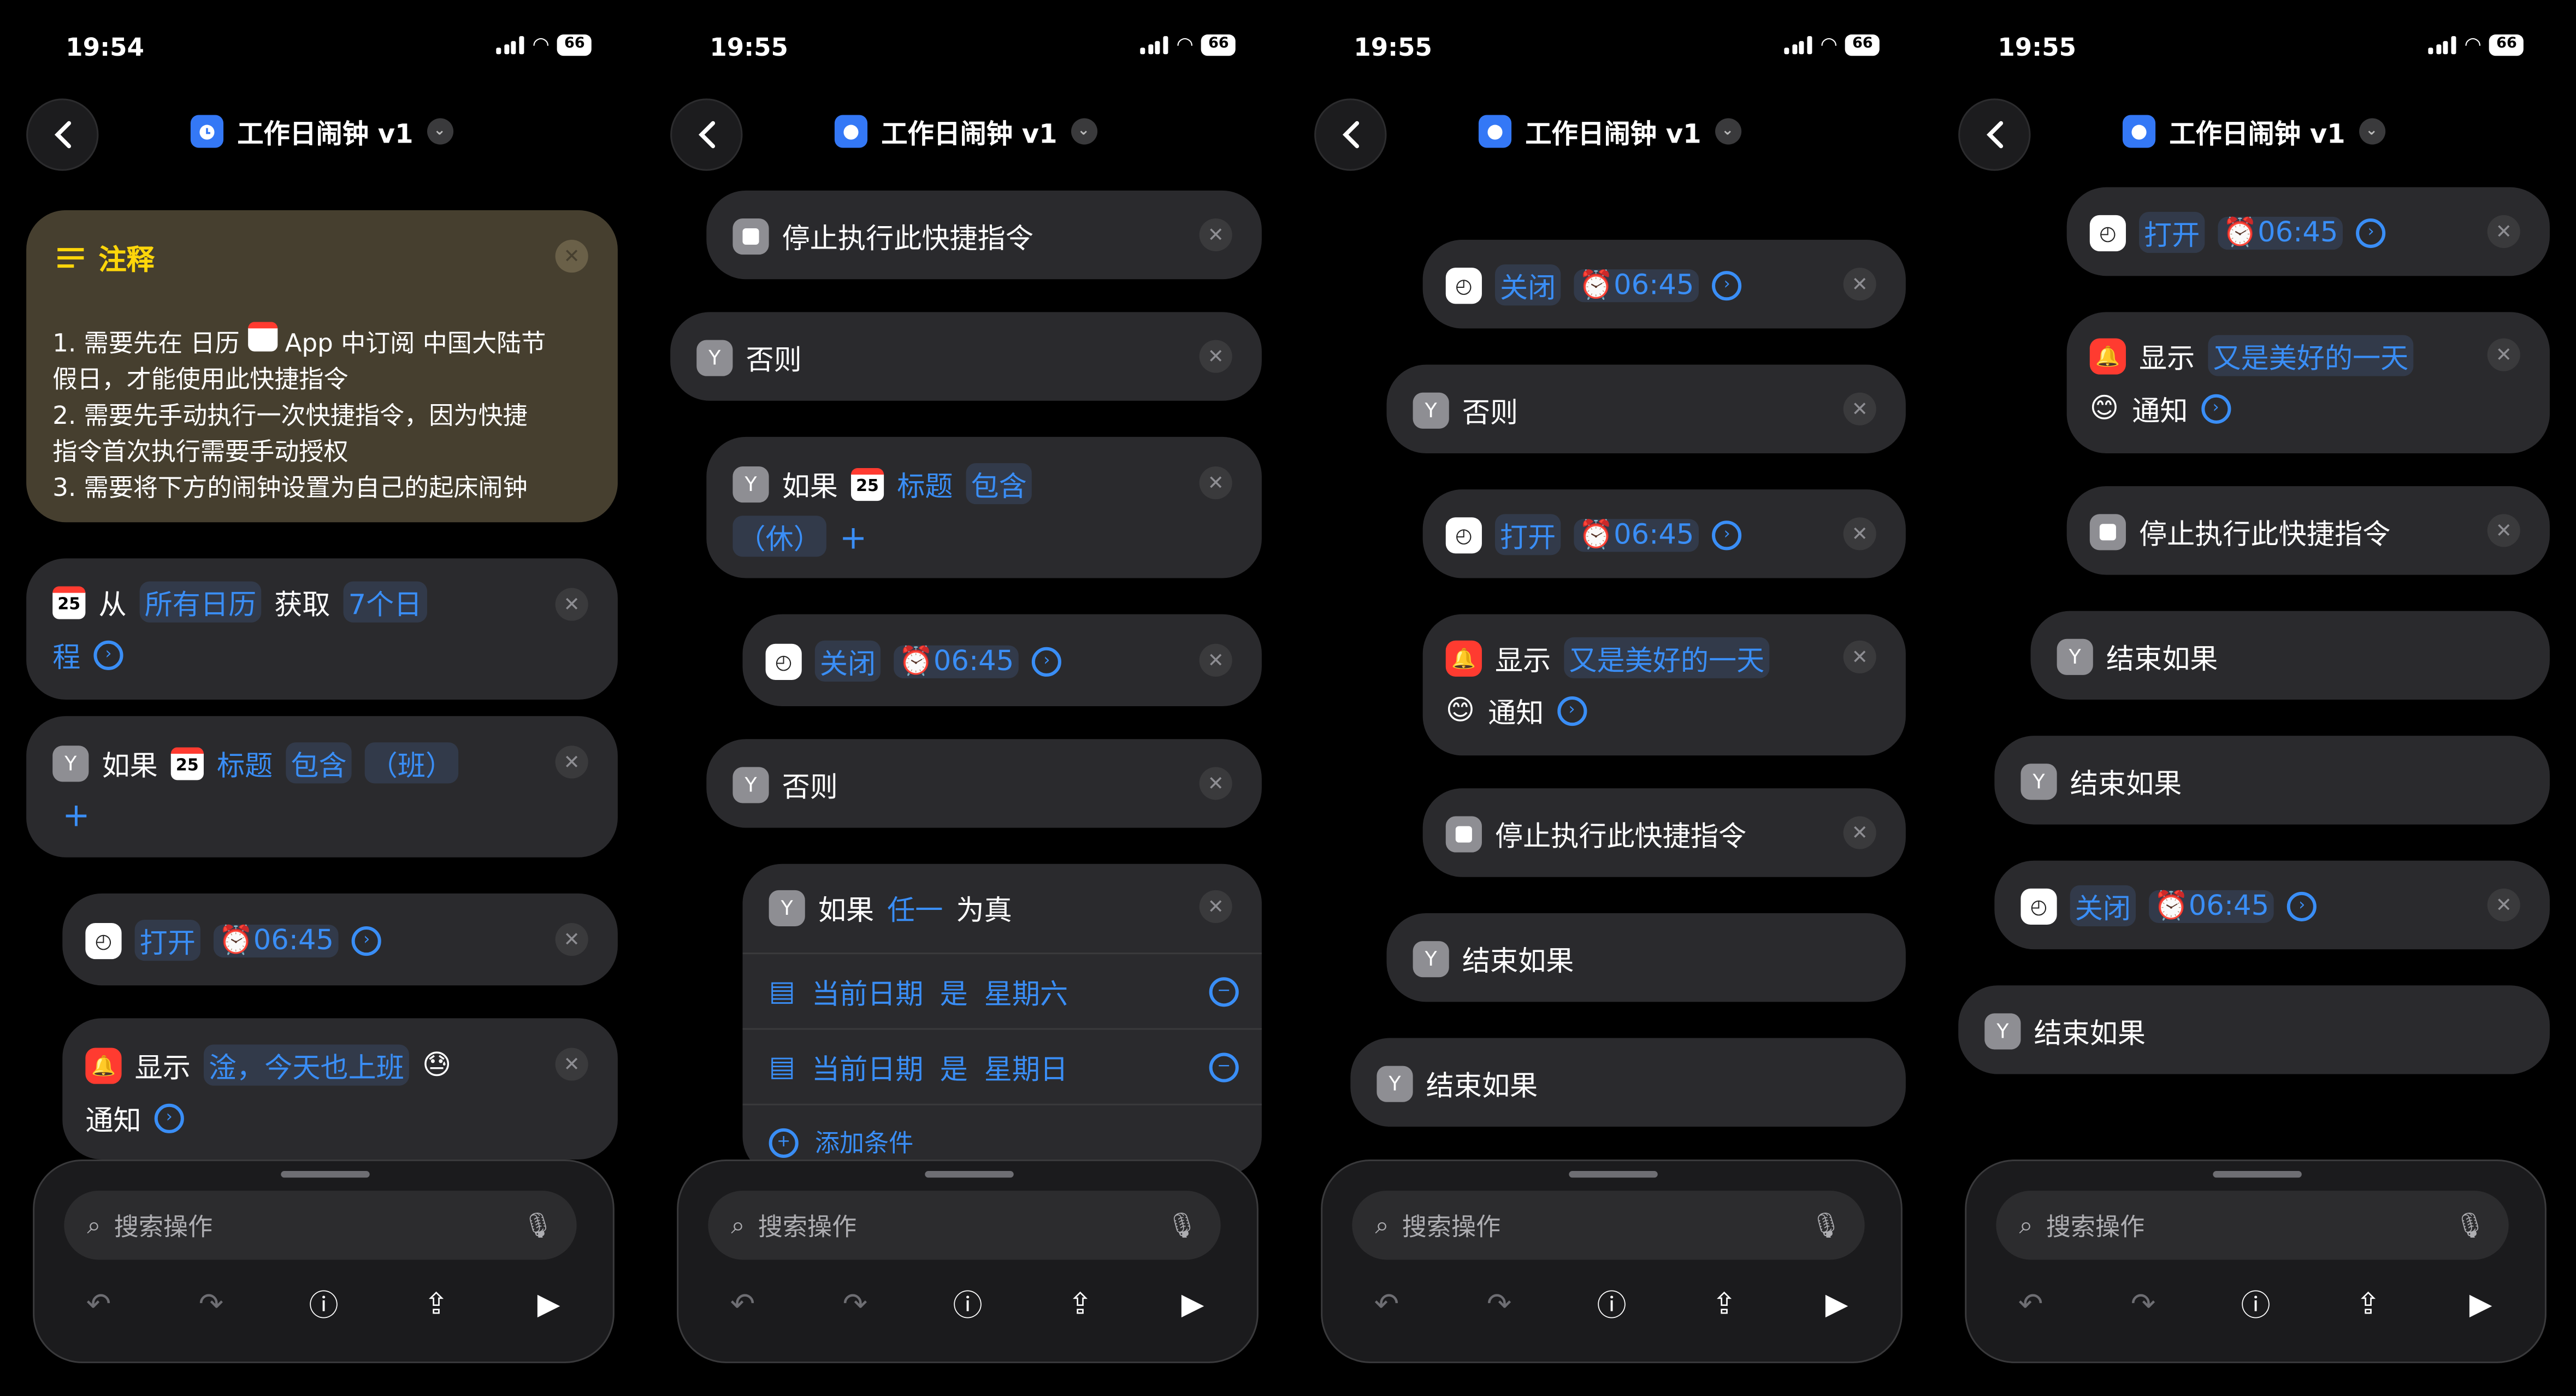  I want to click on message-param: 又是美好的一天, so click(2311, 355).